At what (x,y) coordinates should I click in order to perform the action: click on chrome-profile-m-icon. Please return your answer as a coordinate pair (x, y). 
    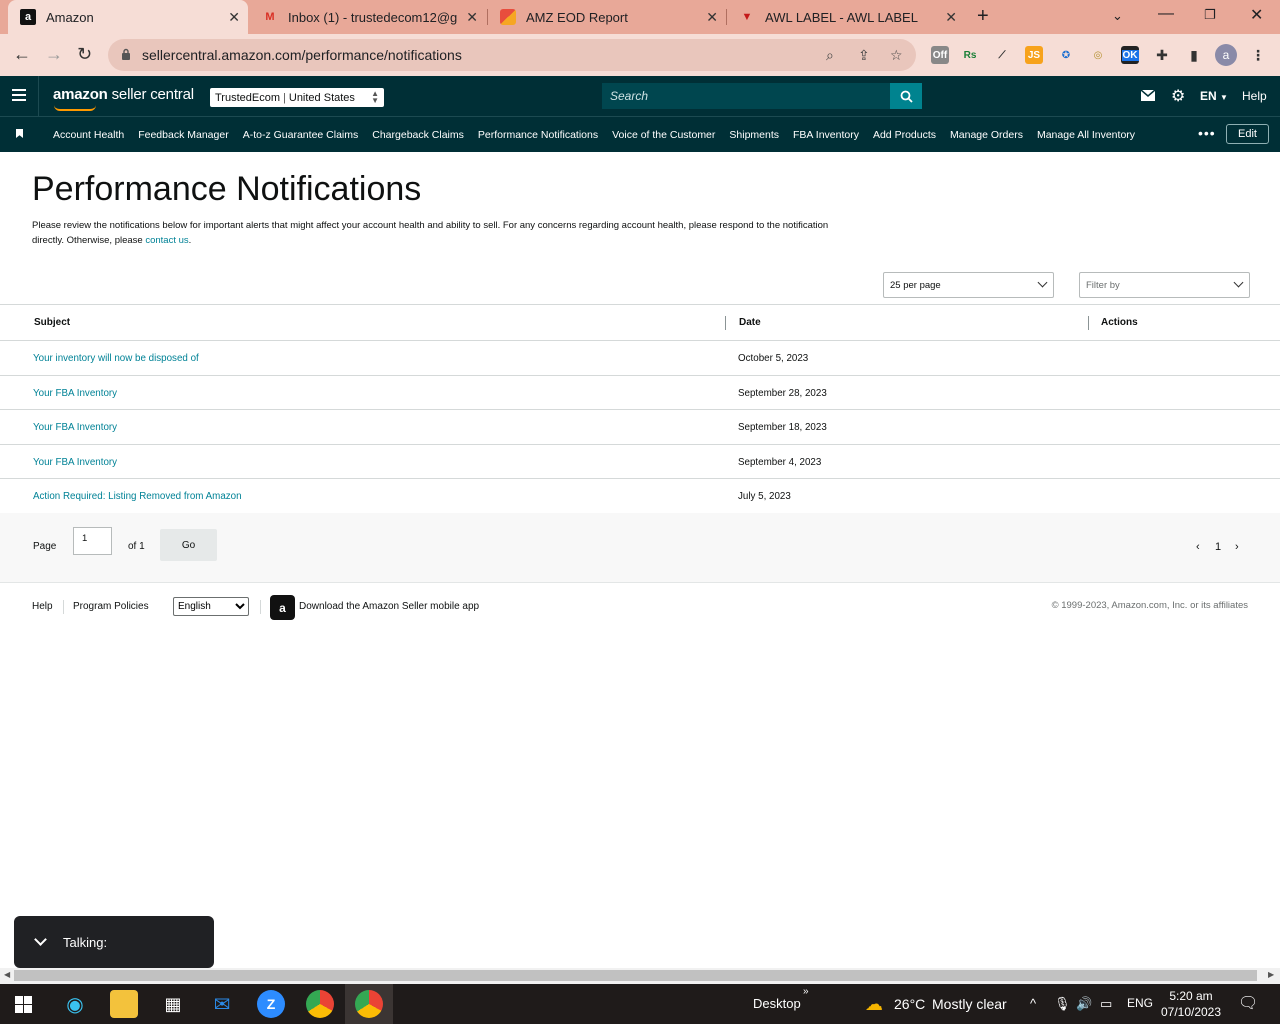
    Looking at the image, I should click on (320, 1004).